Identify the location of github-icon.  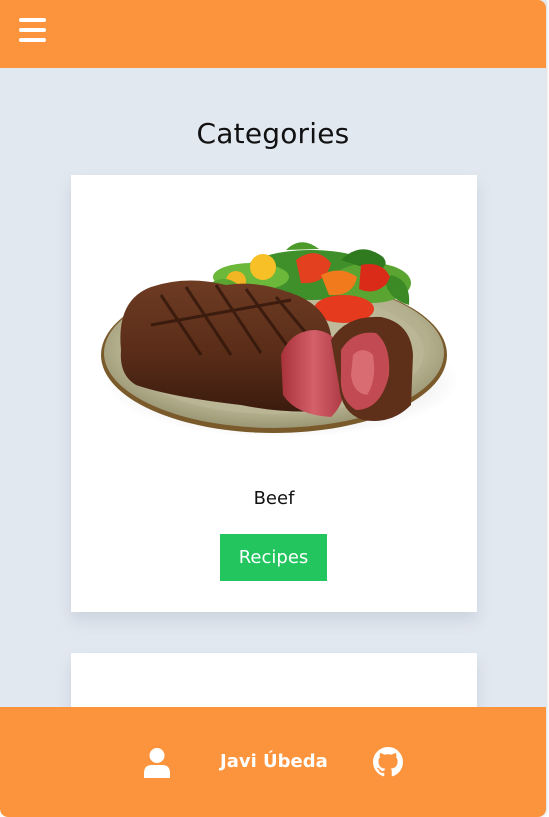
(388, 762).